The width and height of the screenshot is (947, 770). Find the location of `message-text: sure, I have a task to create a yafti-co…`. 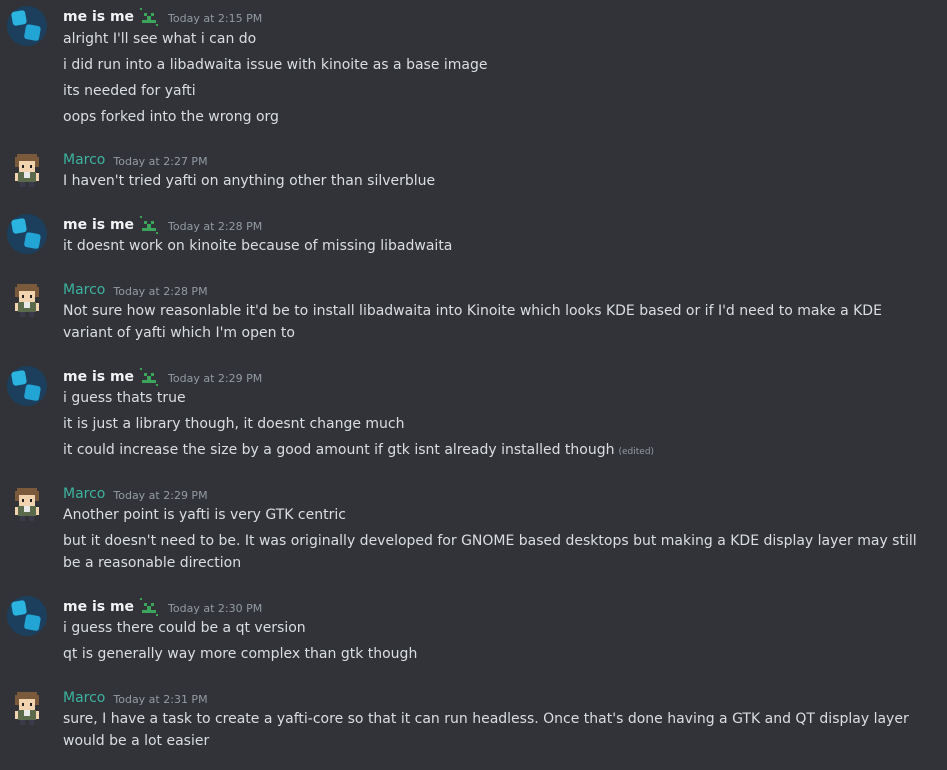

message-text: sure, I have a task to create a yafti-co… is located at coordinates (486, 730).